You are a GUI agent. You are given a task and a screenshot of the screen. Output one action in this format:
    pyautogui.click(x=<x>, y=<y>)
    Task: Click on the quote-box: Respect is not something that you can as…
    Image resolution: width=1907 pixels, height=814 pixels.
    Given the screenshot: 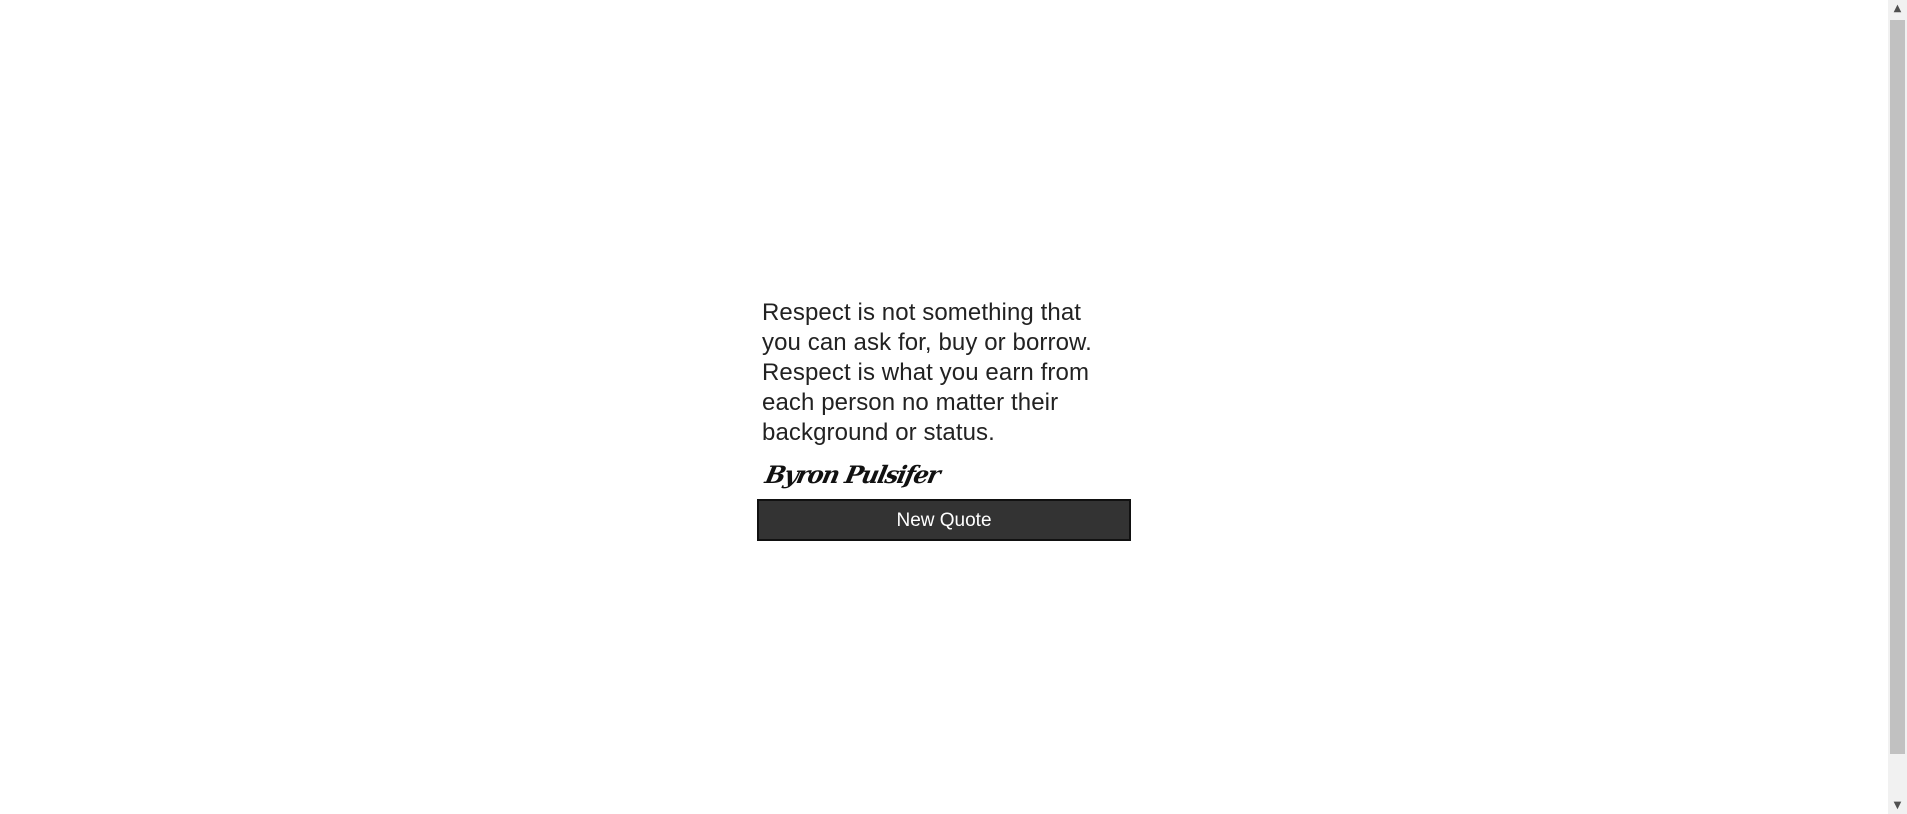 What is the action you would take?
    pyautogui.click(x=944, y=419)
    